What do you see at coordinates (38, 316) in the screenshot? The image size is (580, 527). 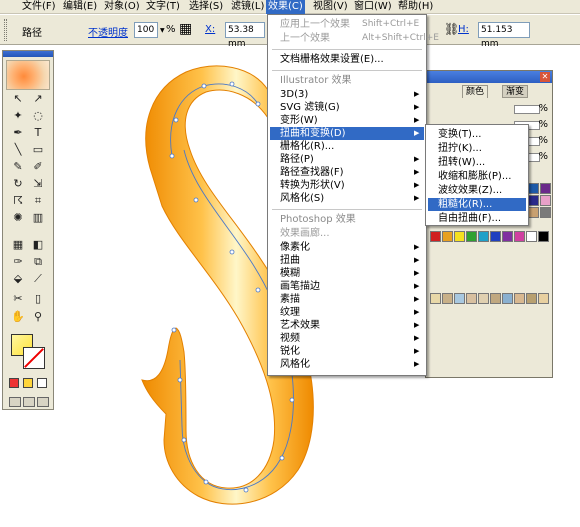 I see `zoom-tool-icon: ⚲` at bounding box center [38, 316].